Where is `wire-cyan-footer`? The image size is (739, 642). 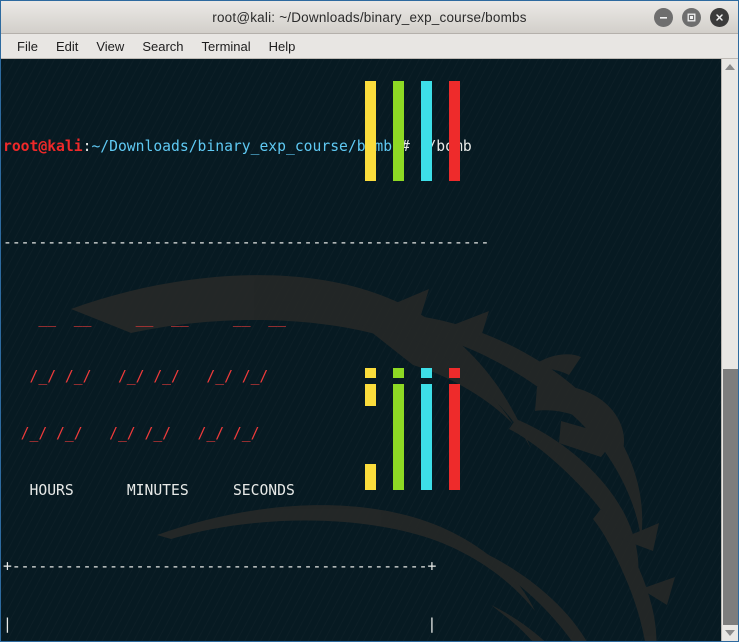
wire-cyan-footer is located at coordinates (426, 373).